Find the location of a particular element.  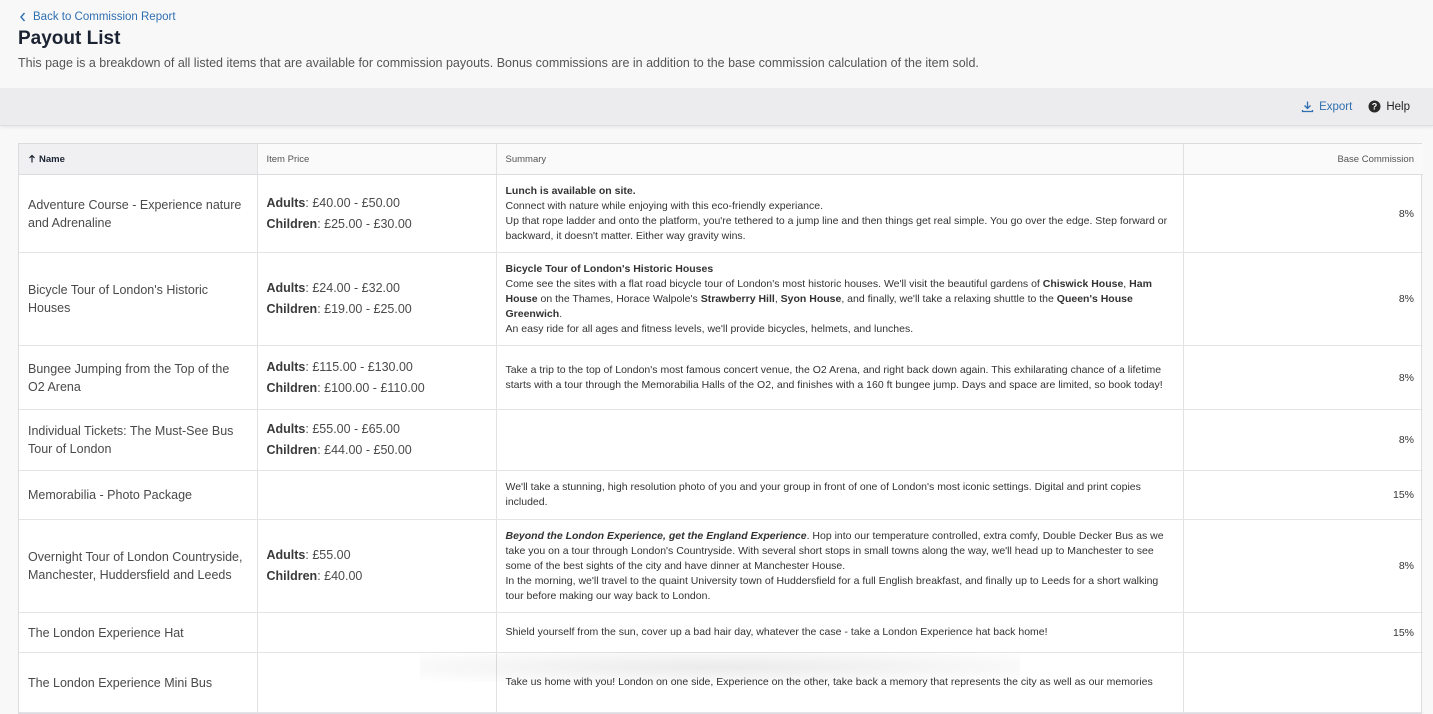

summary-emphasis: Strawberry Hill is located at coordinates (737, 298).